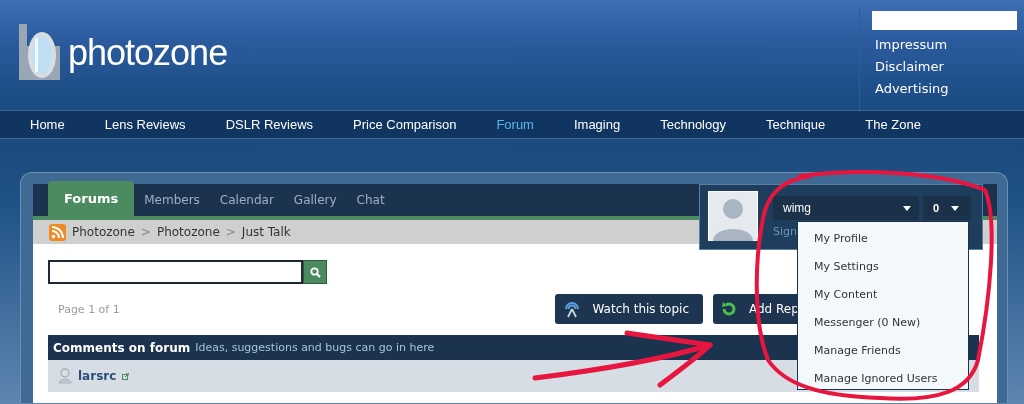 The height and width of the screenshot is (404, 1024). What do you see at coordinates (405, 124) in the screenshot?
I see `nav-link: Price Comparison` at bounding box center [405, 124].